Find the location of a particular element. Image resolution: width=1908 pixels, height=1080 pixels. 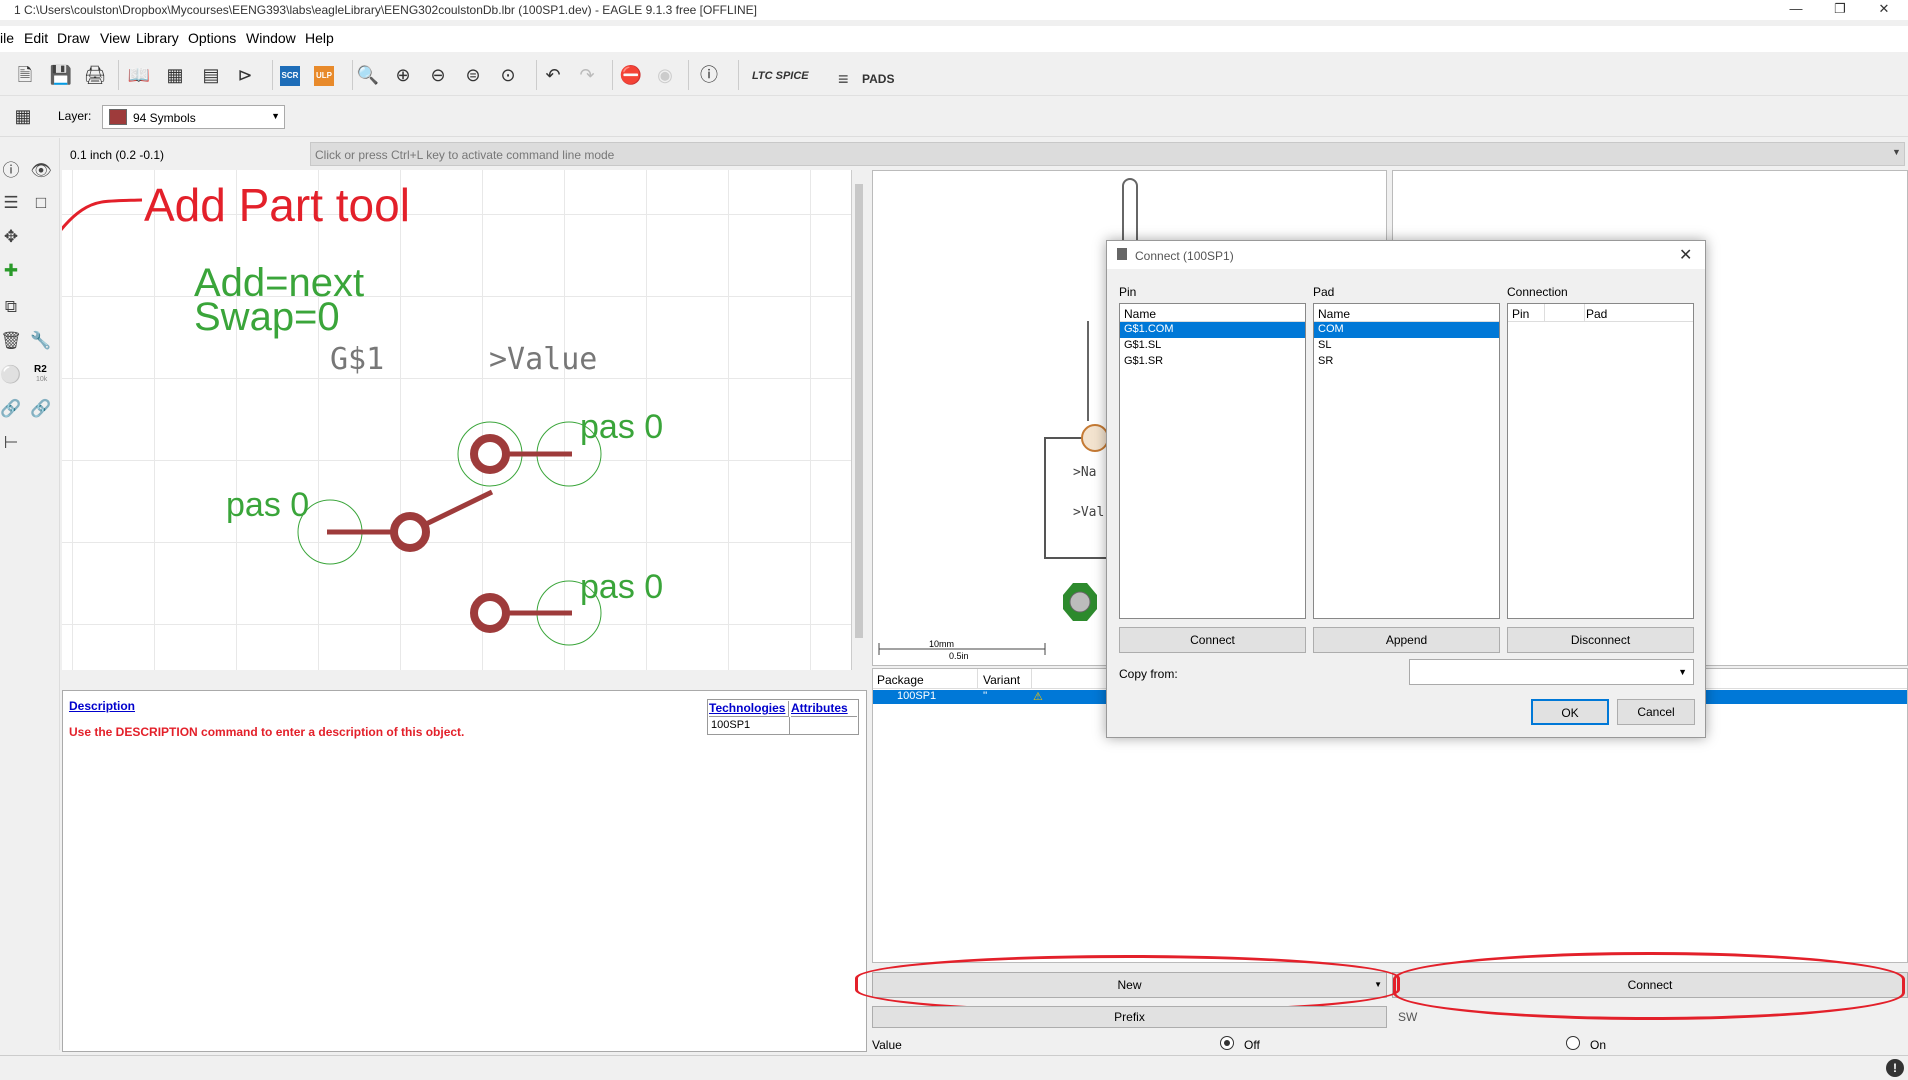

origin-icon: ⊢ is located at coordinates (12, 443).